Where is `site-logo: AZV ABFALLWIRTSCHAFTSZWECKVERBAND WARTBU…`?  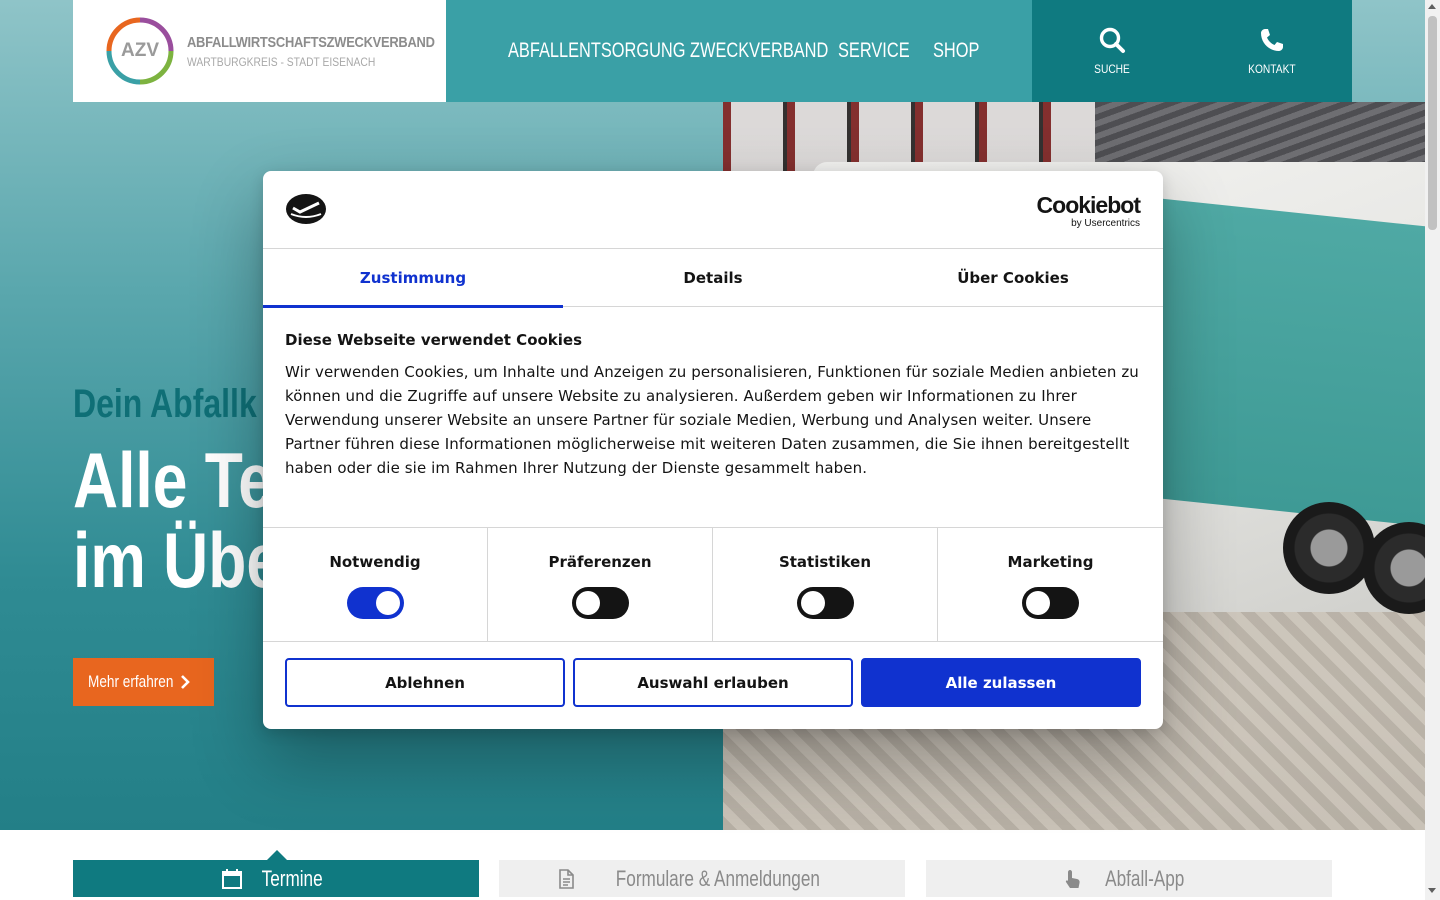 site-logo: AZV ABFALLWIRTSCHAFTSZWECKVERBAND WARTBU… is located at coordinates (259, 51).